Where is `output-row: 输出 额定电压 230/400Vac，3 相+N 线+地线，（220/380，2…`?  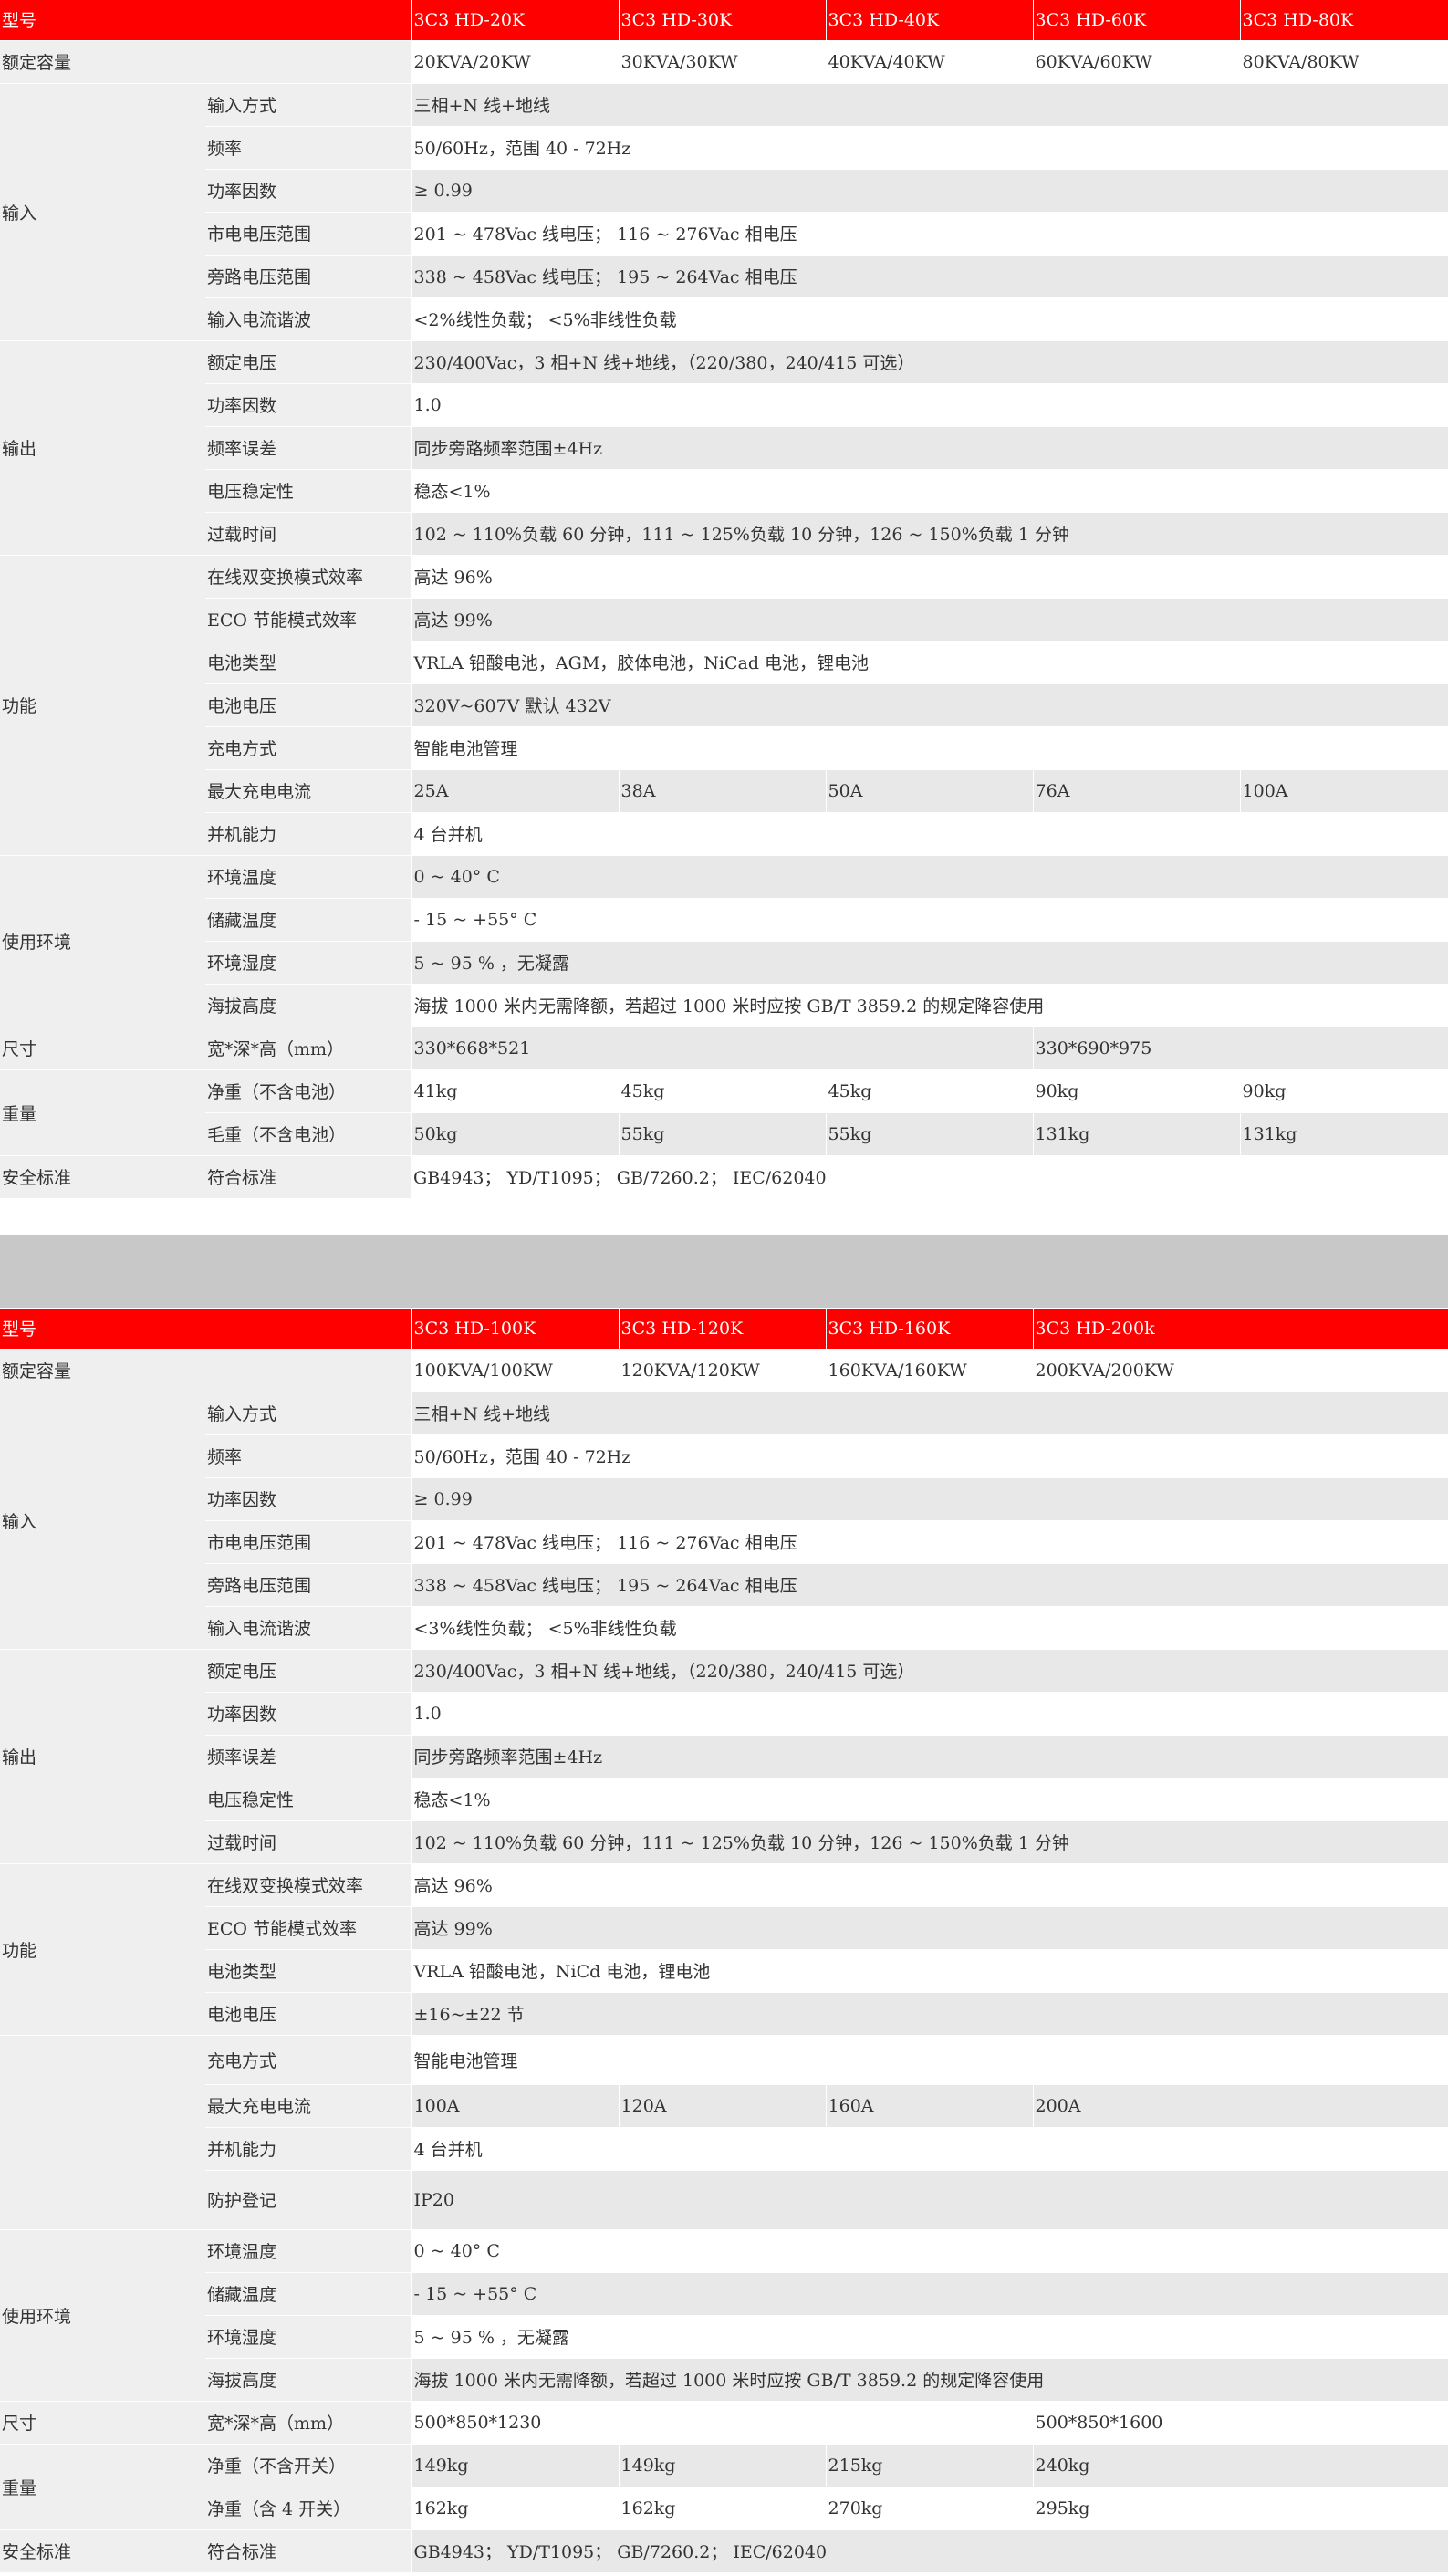 output-row: 输出 额定电压 230/400Vac，3 相+N 线+地线，（220/380，2… is located at coordinates (724, 447).